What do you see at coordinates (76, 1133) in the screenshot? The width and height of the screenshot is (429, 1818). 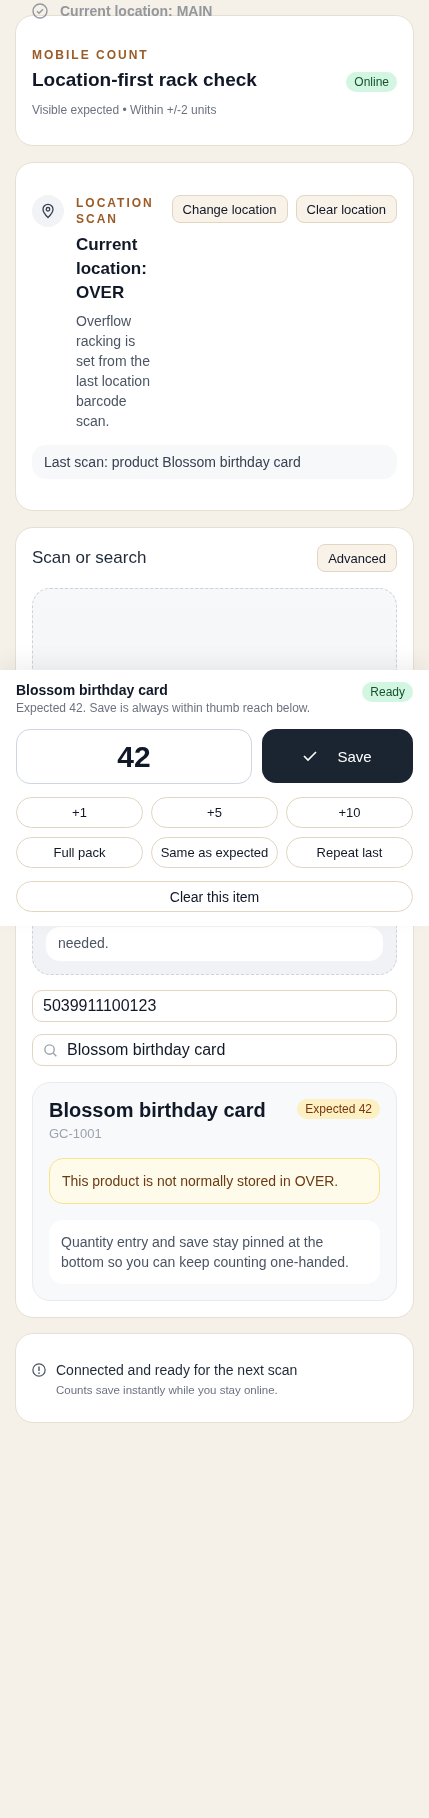 I see `product-sku: GC-1001` at bounding box center [76, 1133].